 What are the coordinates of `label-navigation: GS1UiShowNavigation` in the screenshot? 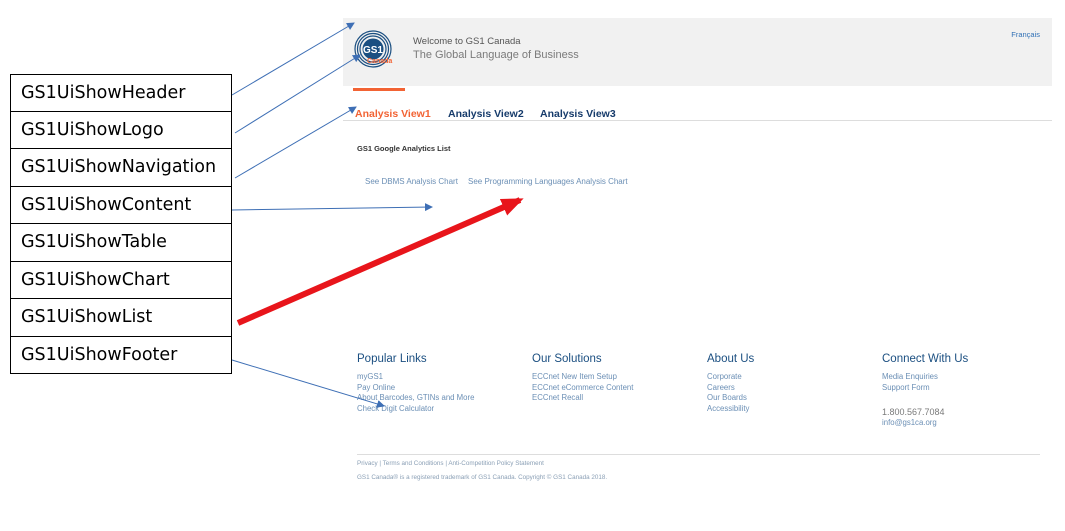 It's located at (121, 168).